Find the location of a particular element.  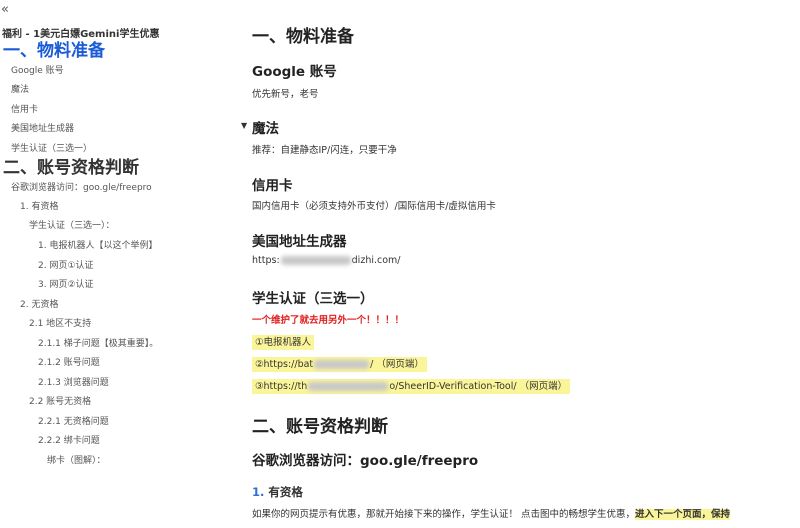

address-link-suffix: dizhi.com/ is located at coordinates (376, 260).